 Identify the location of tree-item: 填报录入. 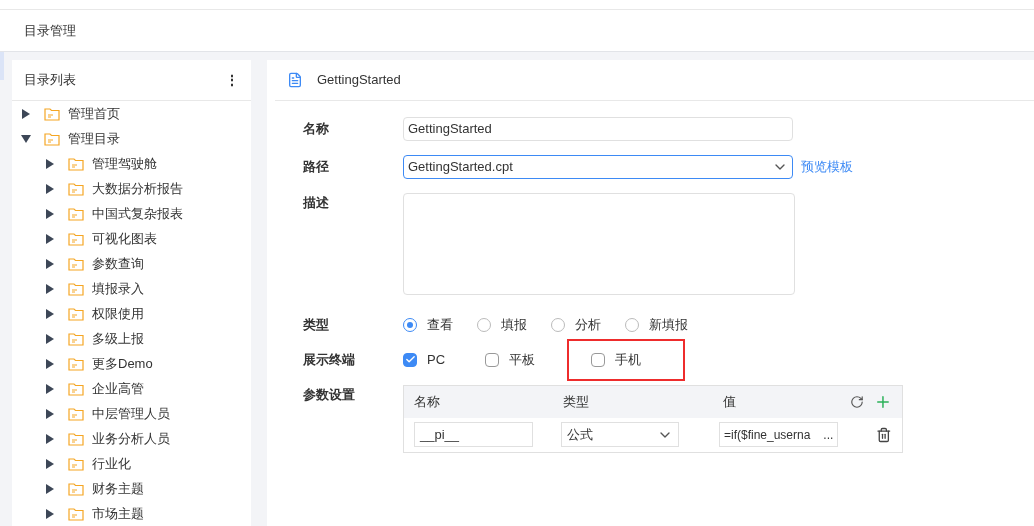
(118, 288).